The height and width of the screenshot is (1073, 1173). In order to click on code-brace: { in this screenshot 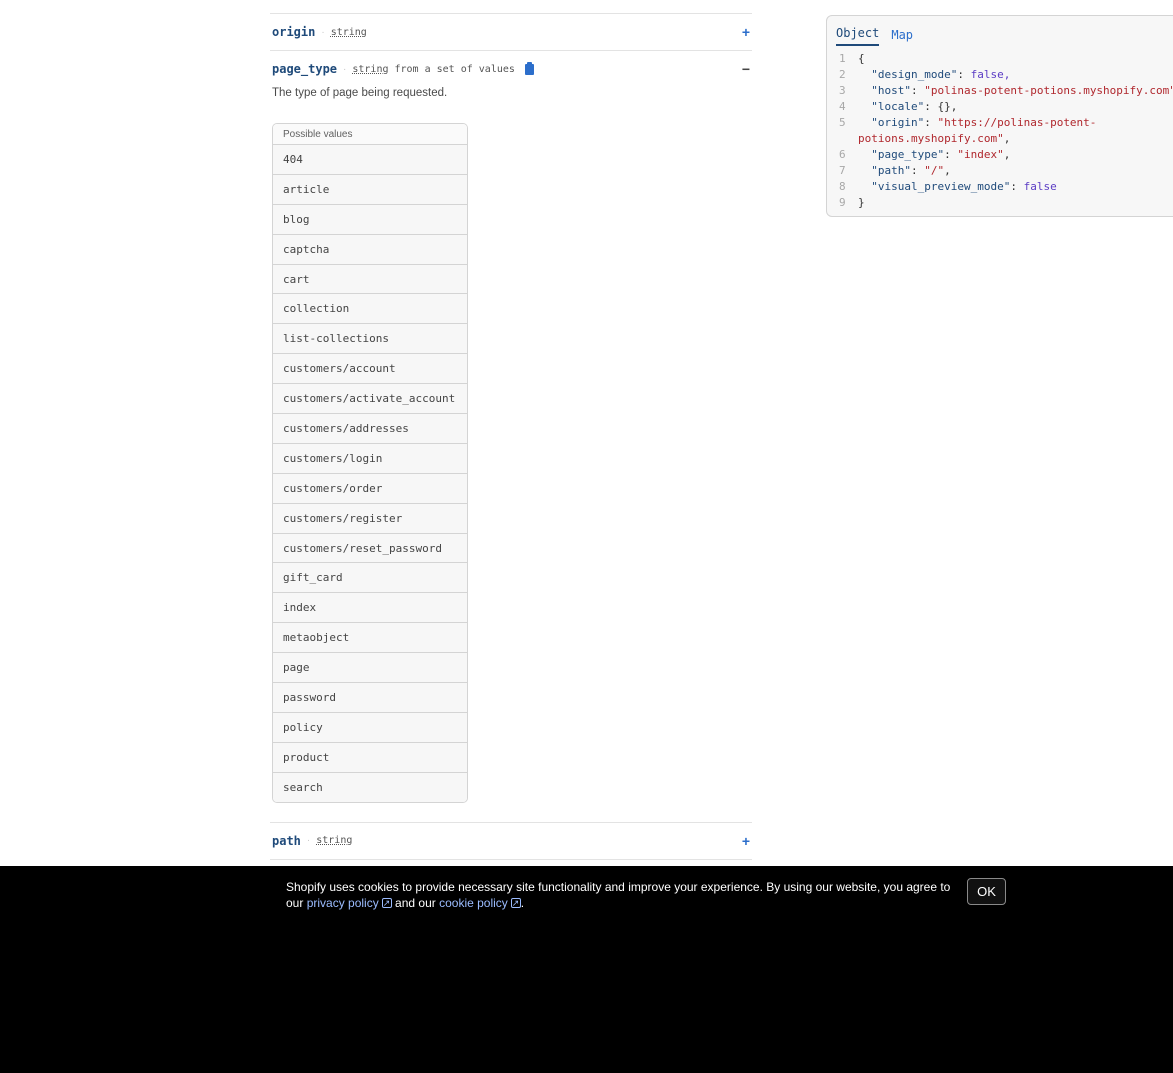, I will do `click(861, 58)`.